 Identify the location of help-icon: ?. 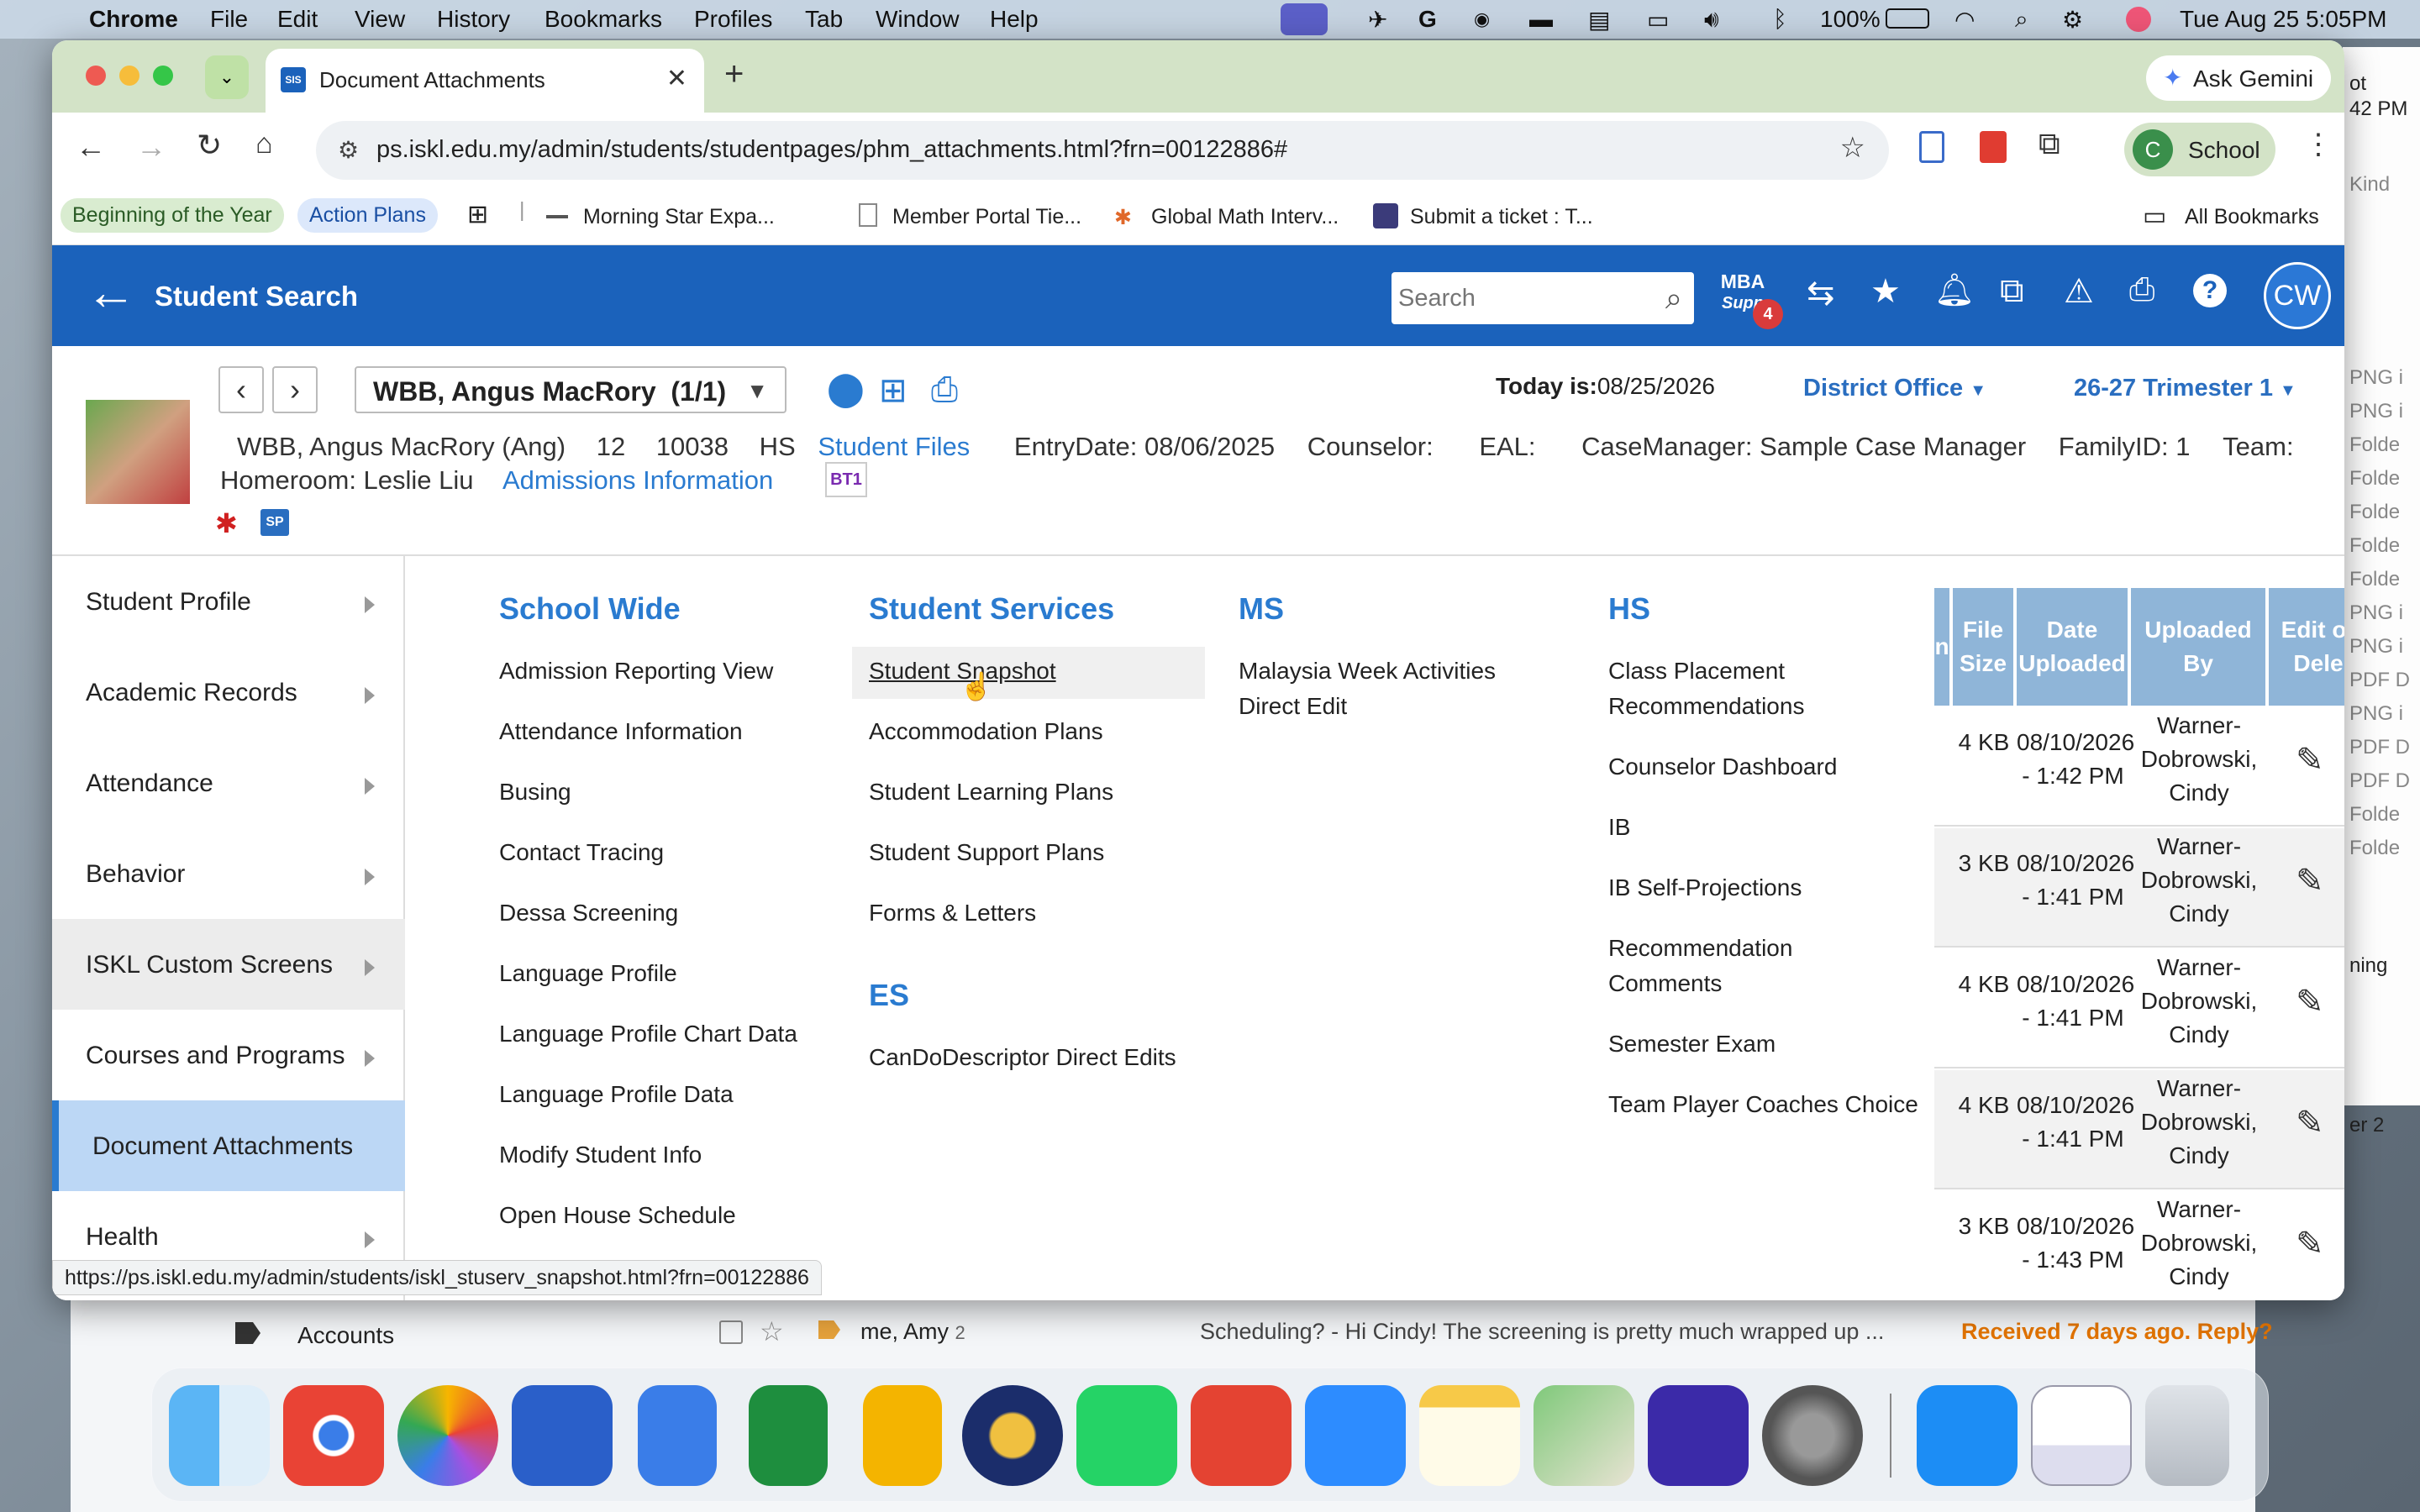
(2210, 290).